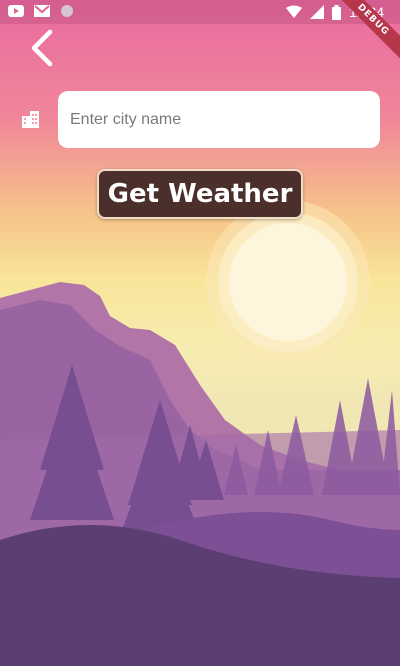 This screenshot has width=400, height=666. I want to click on status-bar: 12:24 DEBUG, so click(200, 32).